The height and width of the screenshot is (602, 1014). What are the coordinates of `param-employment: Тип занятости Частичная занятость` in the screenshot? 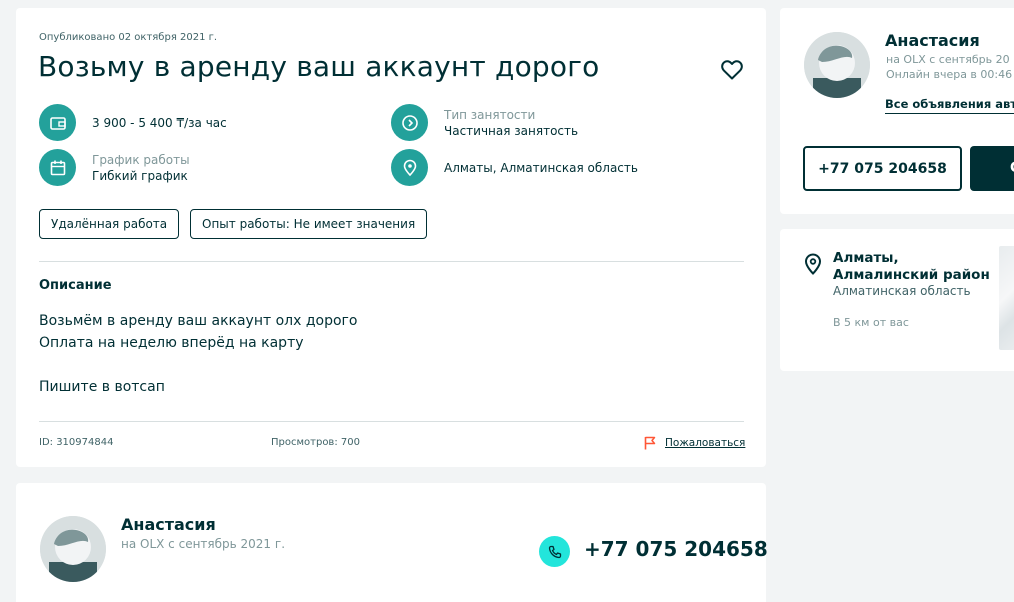 It's located at (484, 122).